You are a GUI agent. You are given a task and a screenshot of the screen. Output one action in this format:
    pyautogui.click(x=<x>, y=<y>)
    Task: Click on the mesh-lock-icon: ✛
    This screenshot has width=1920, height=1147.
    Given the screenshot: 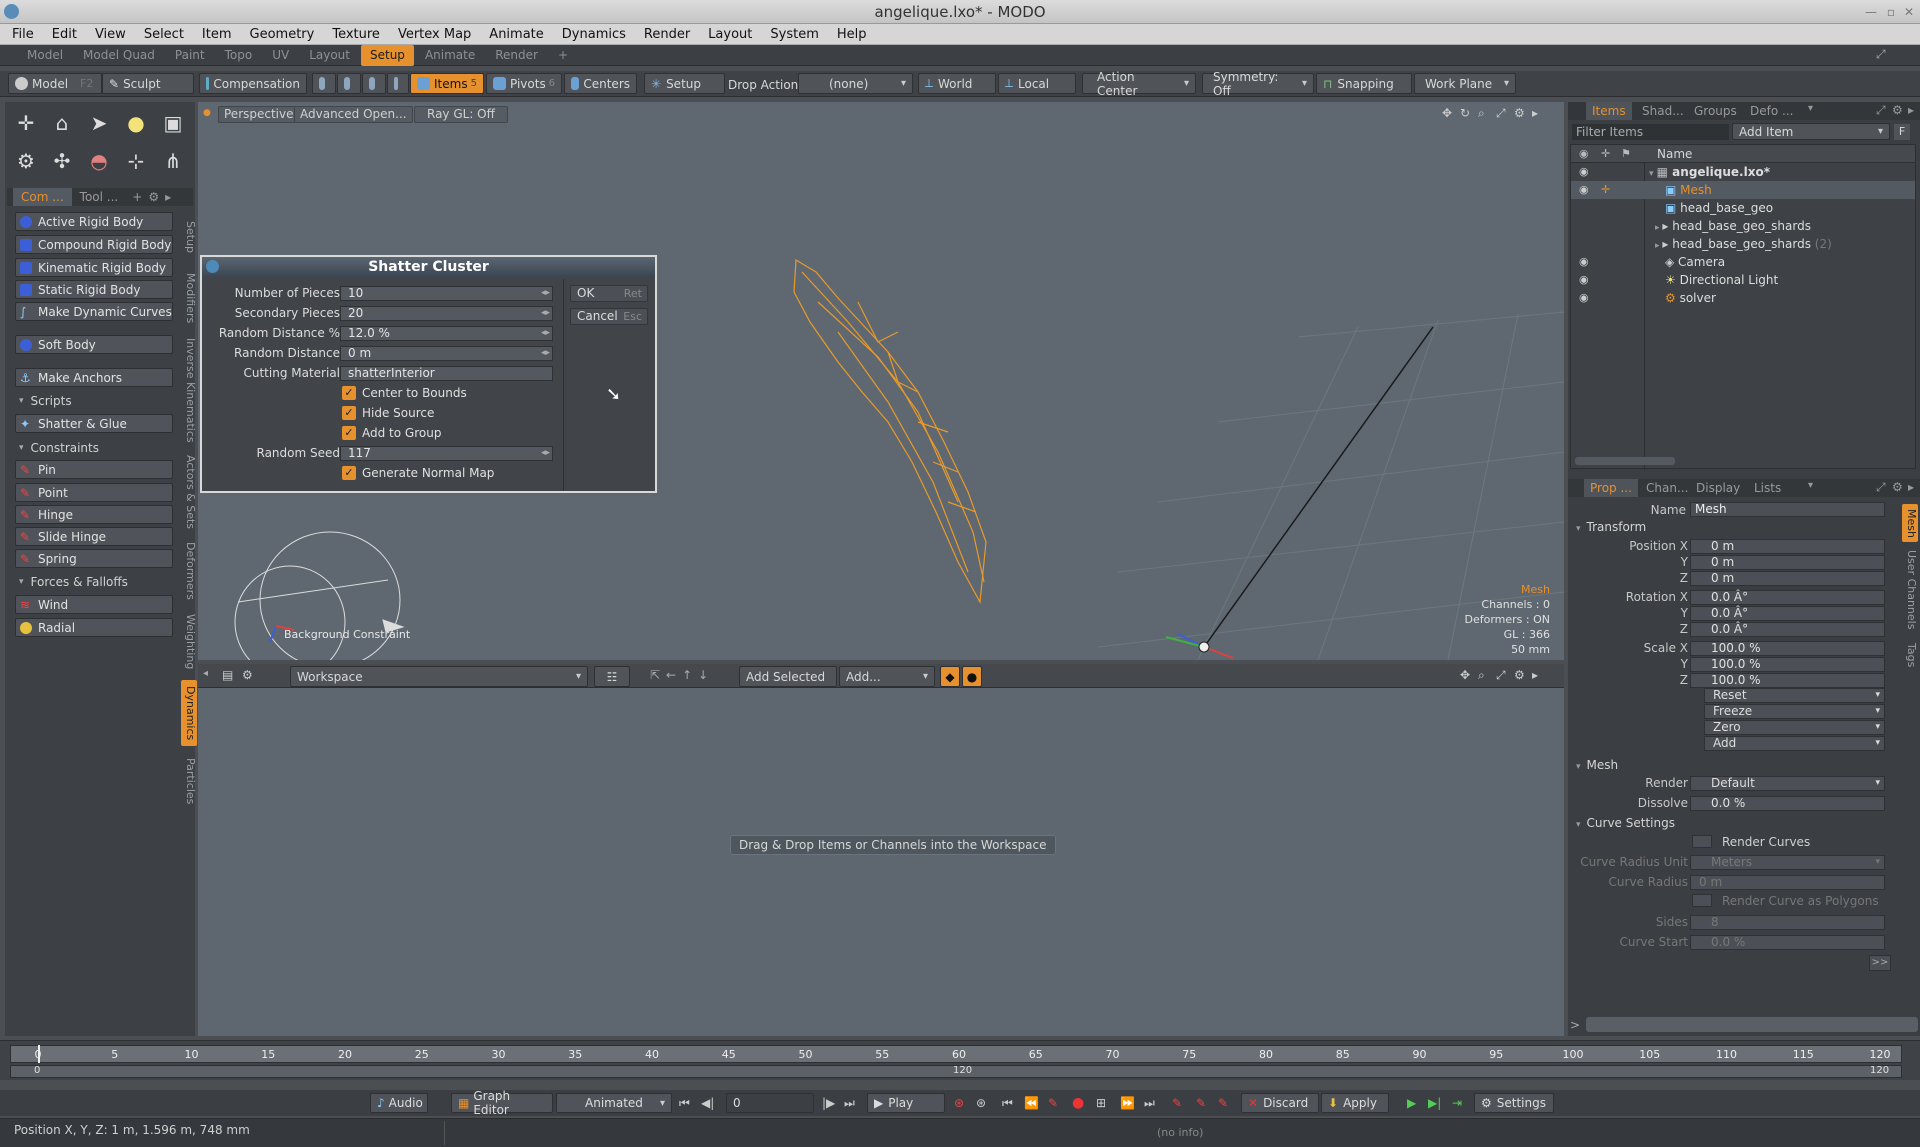 What is the action you would take?
    pyautogui.click(x=1605, y=189)
    